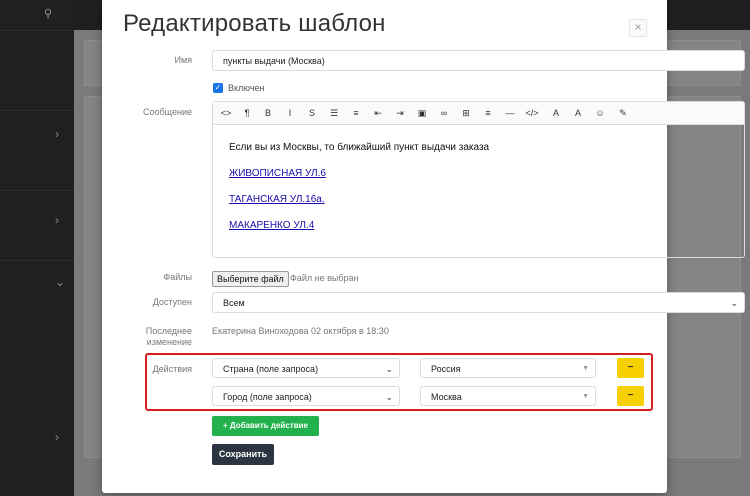  What do you see at coordinates (478, 302) in the screenshot?
I see `available-select: Всем ⌄` at bounding box center [478, 302].